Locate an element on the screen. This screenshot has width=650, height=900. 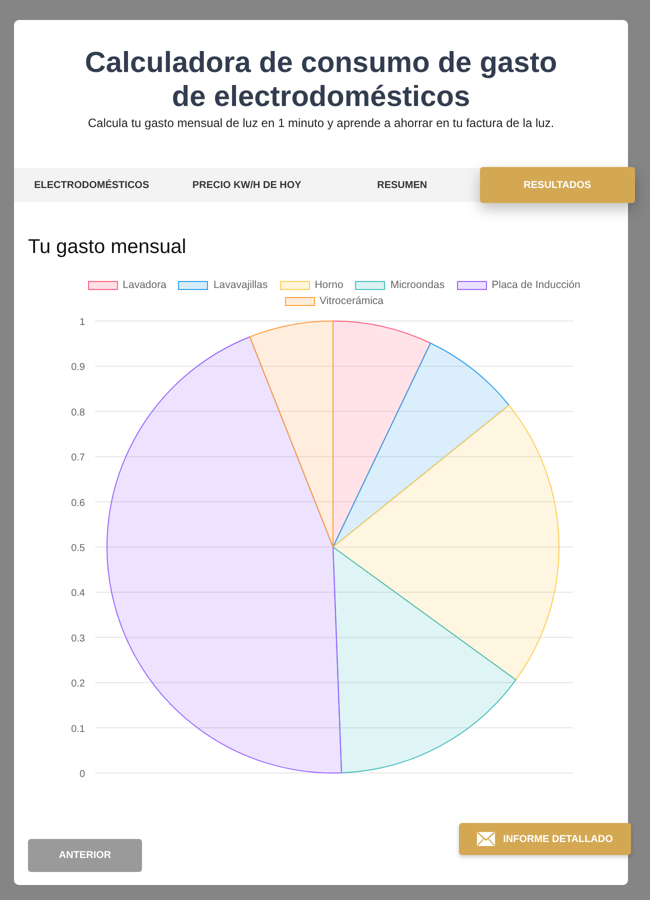
axis-tick-label: 0 is located at coordinates (82, 774).